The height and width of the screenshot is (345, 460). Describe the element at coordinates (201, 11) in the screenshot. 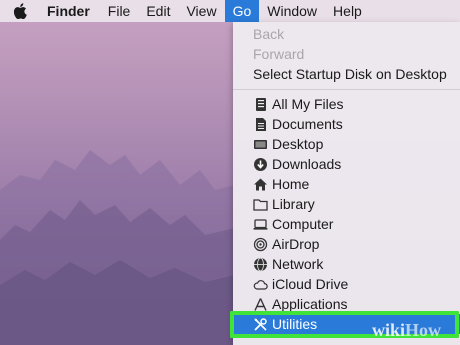

I see `menu-view: View` at that location.